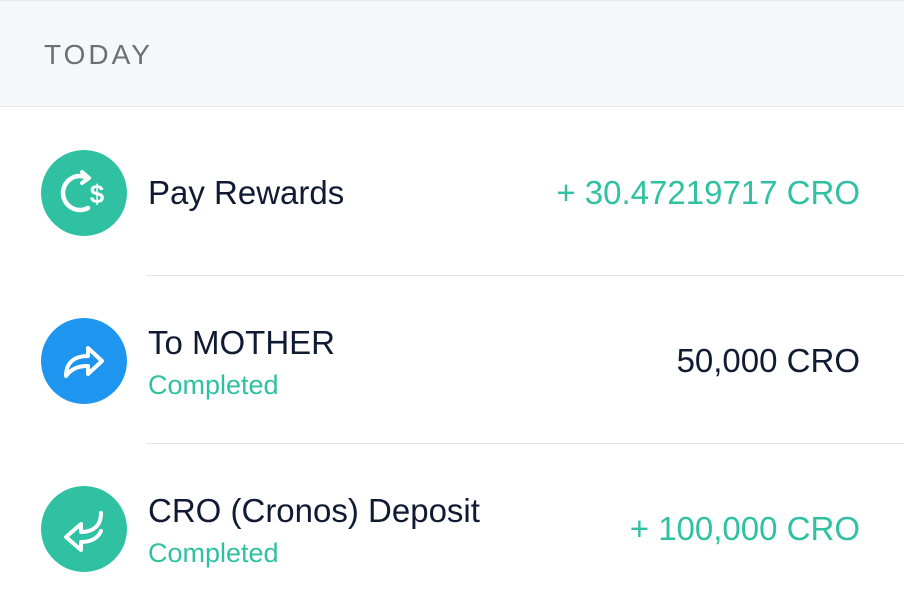  What do you see at coordinates (708, 192) in the screenshot?
I see `transaction-amount: + 30.47219717 CRO` at bounding box center [708, 192].